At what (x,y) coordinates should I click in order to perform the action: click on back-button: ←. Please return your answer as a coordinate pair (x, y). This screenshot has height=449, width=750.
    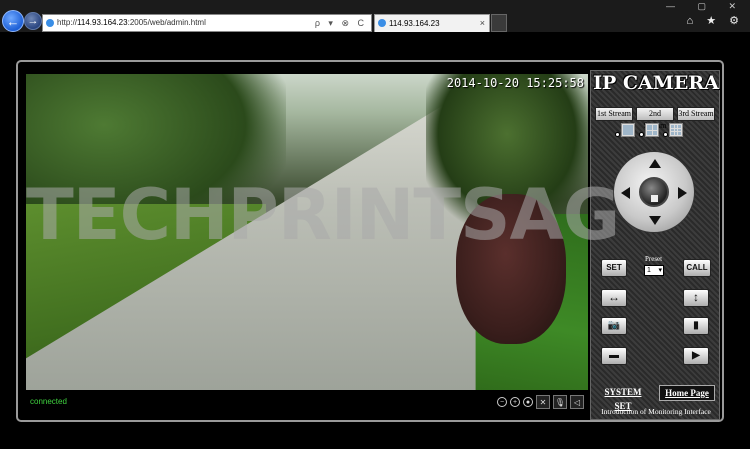
    Looking at the image, I should click on (13, 21).